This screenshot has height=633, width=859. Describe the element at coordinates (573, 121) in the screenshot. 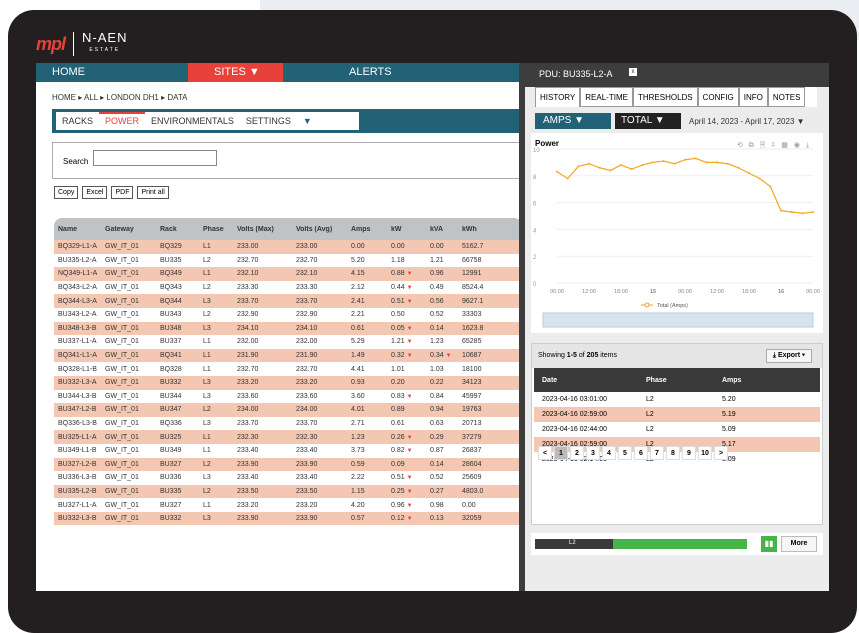

I see `metric-select: AMPS ▼` at that location.